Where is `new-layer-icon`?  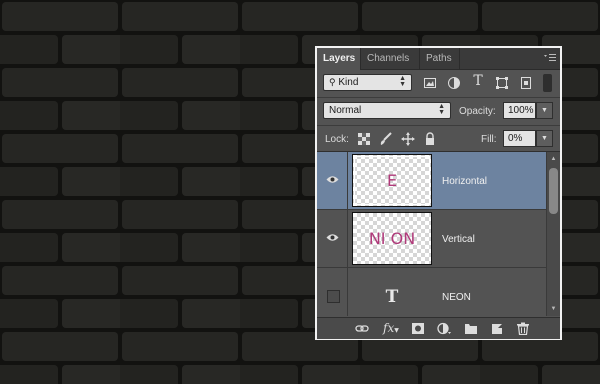
new-layer-icon is located at coordinates (497, 328).